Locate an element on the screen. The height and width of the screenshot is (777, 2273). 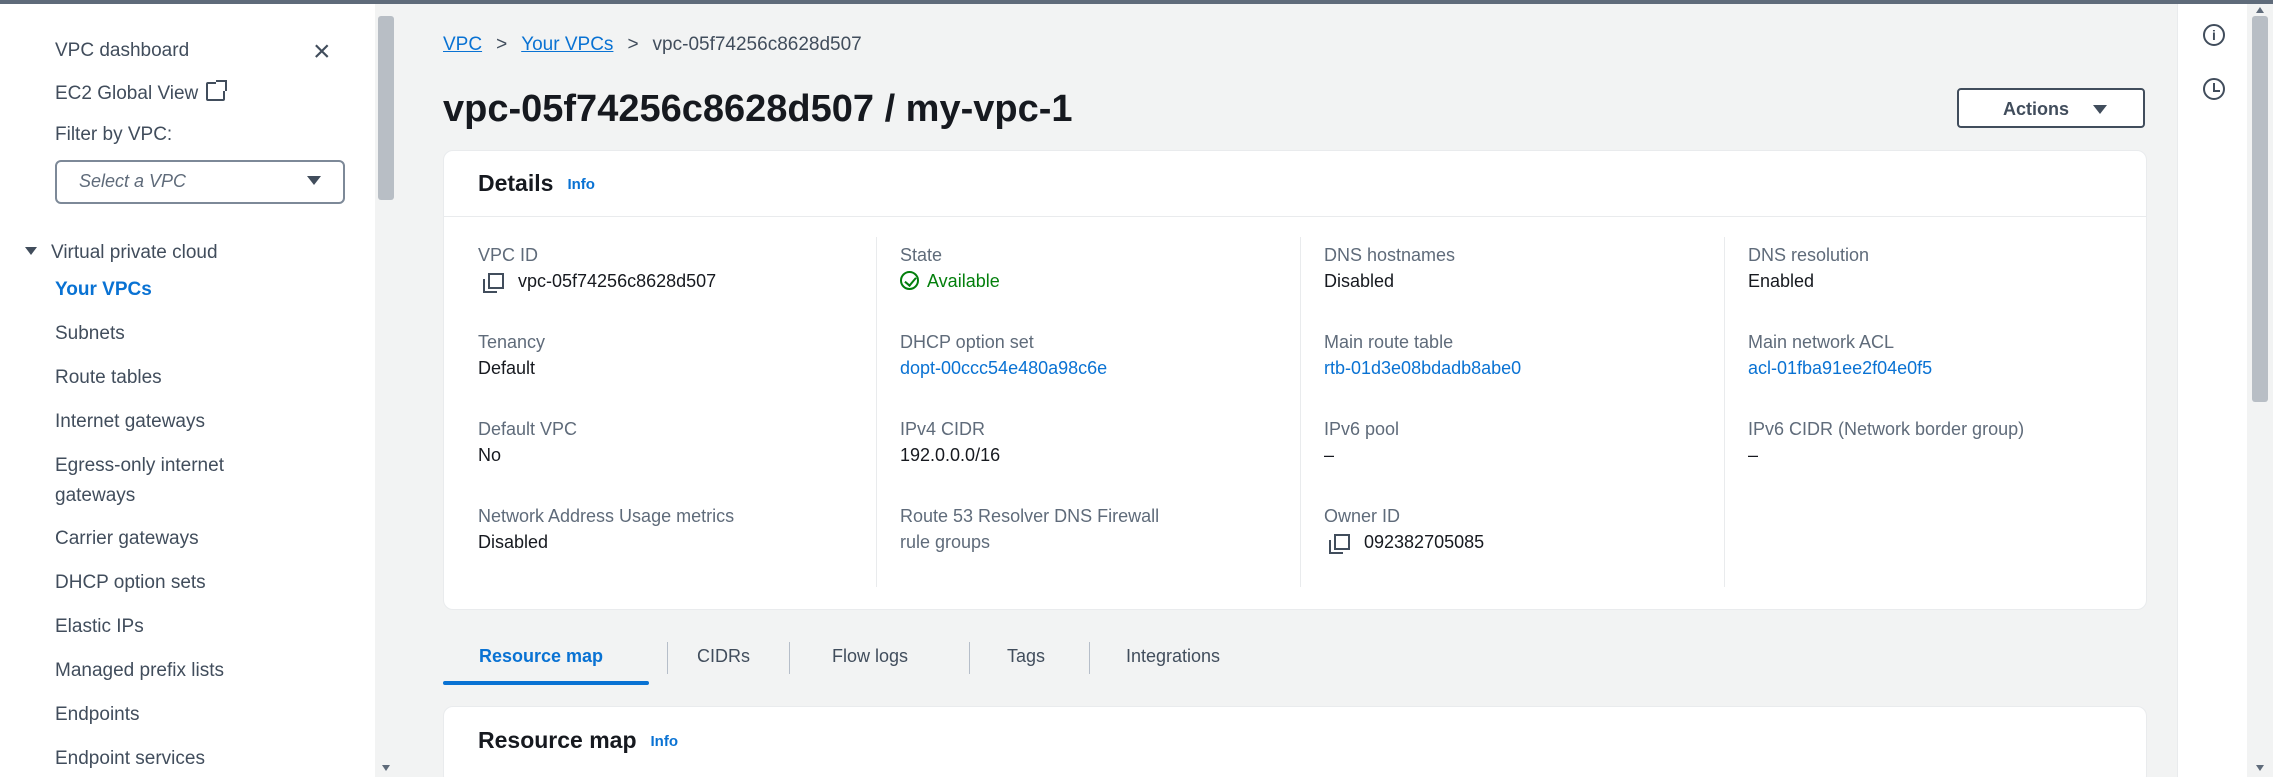
details-title: Details Info is located at coordinates (536, 183).